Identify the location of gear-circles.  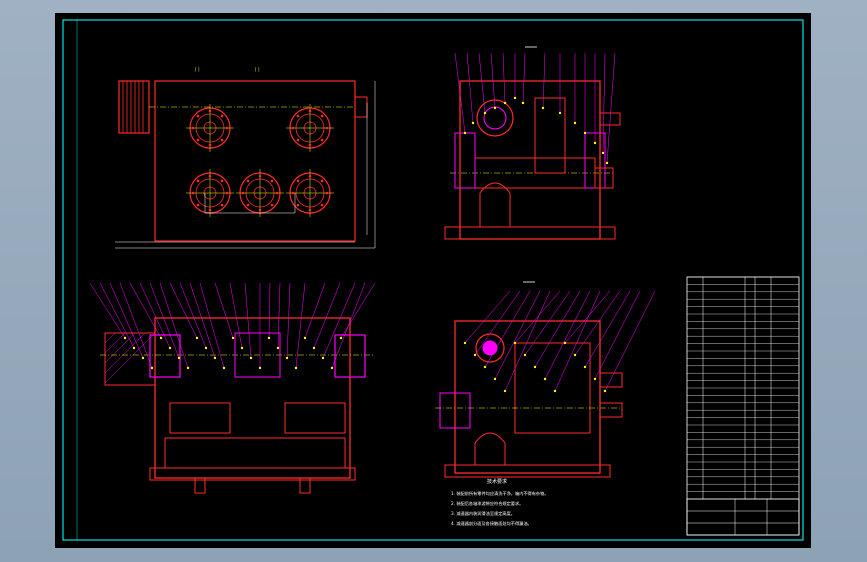
(260, 160).